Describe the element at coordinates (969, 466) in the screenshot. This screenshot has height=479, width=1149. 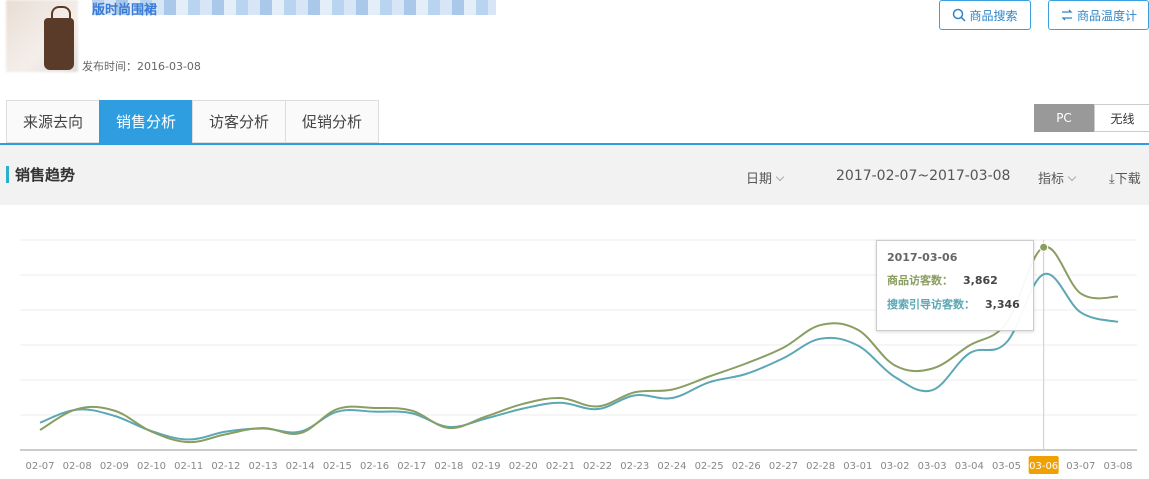
I see `x-tick-label: 03-04` at that location.